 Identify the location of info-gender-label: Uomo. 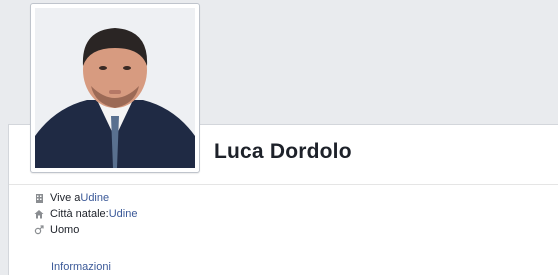
(65, 230).